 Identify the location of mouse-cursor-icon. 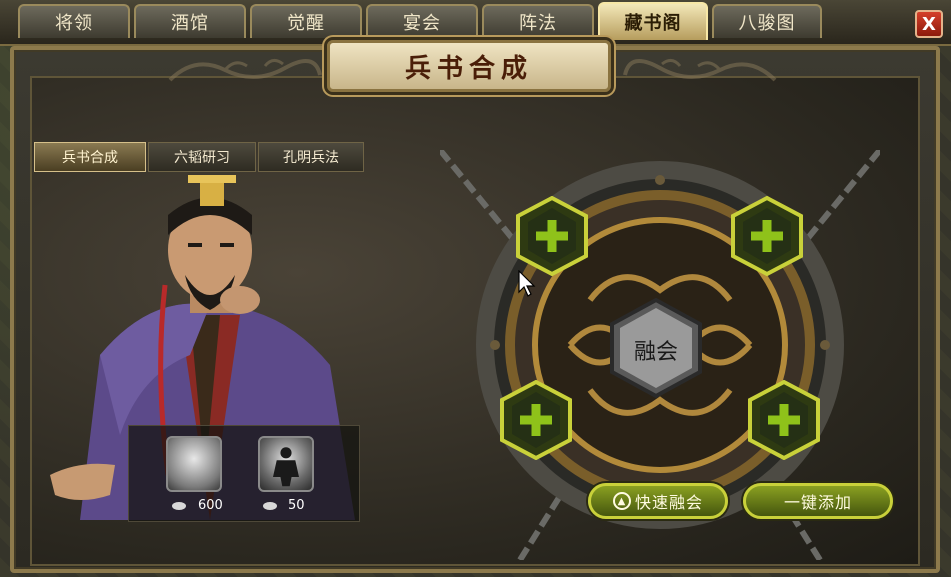
(527, 283).